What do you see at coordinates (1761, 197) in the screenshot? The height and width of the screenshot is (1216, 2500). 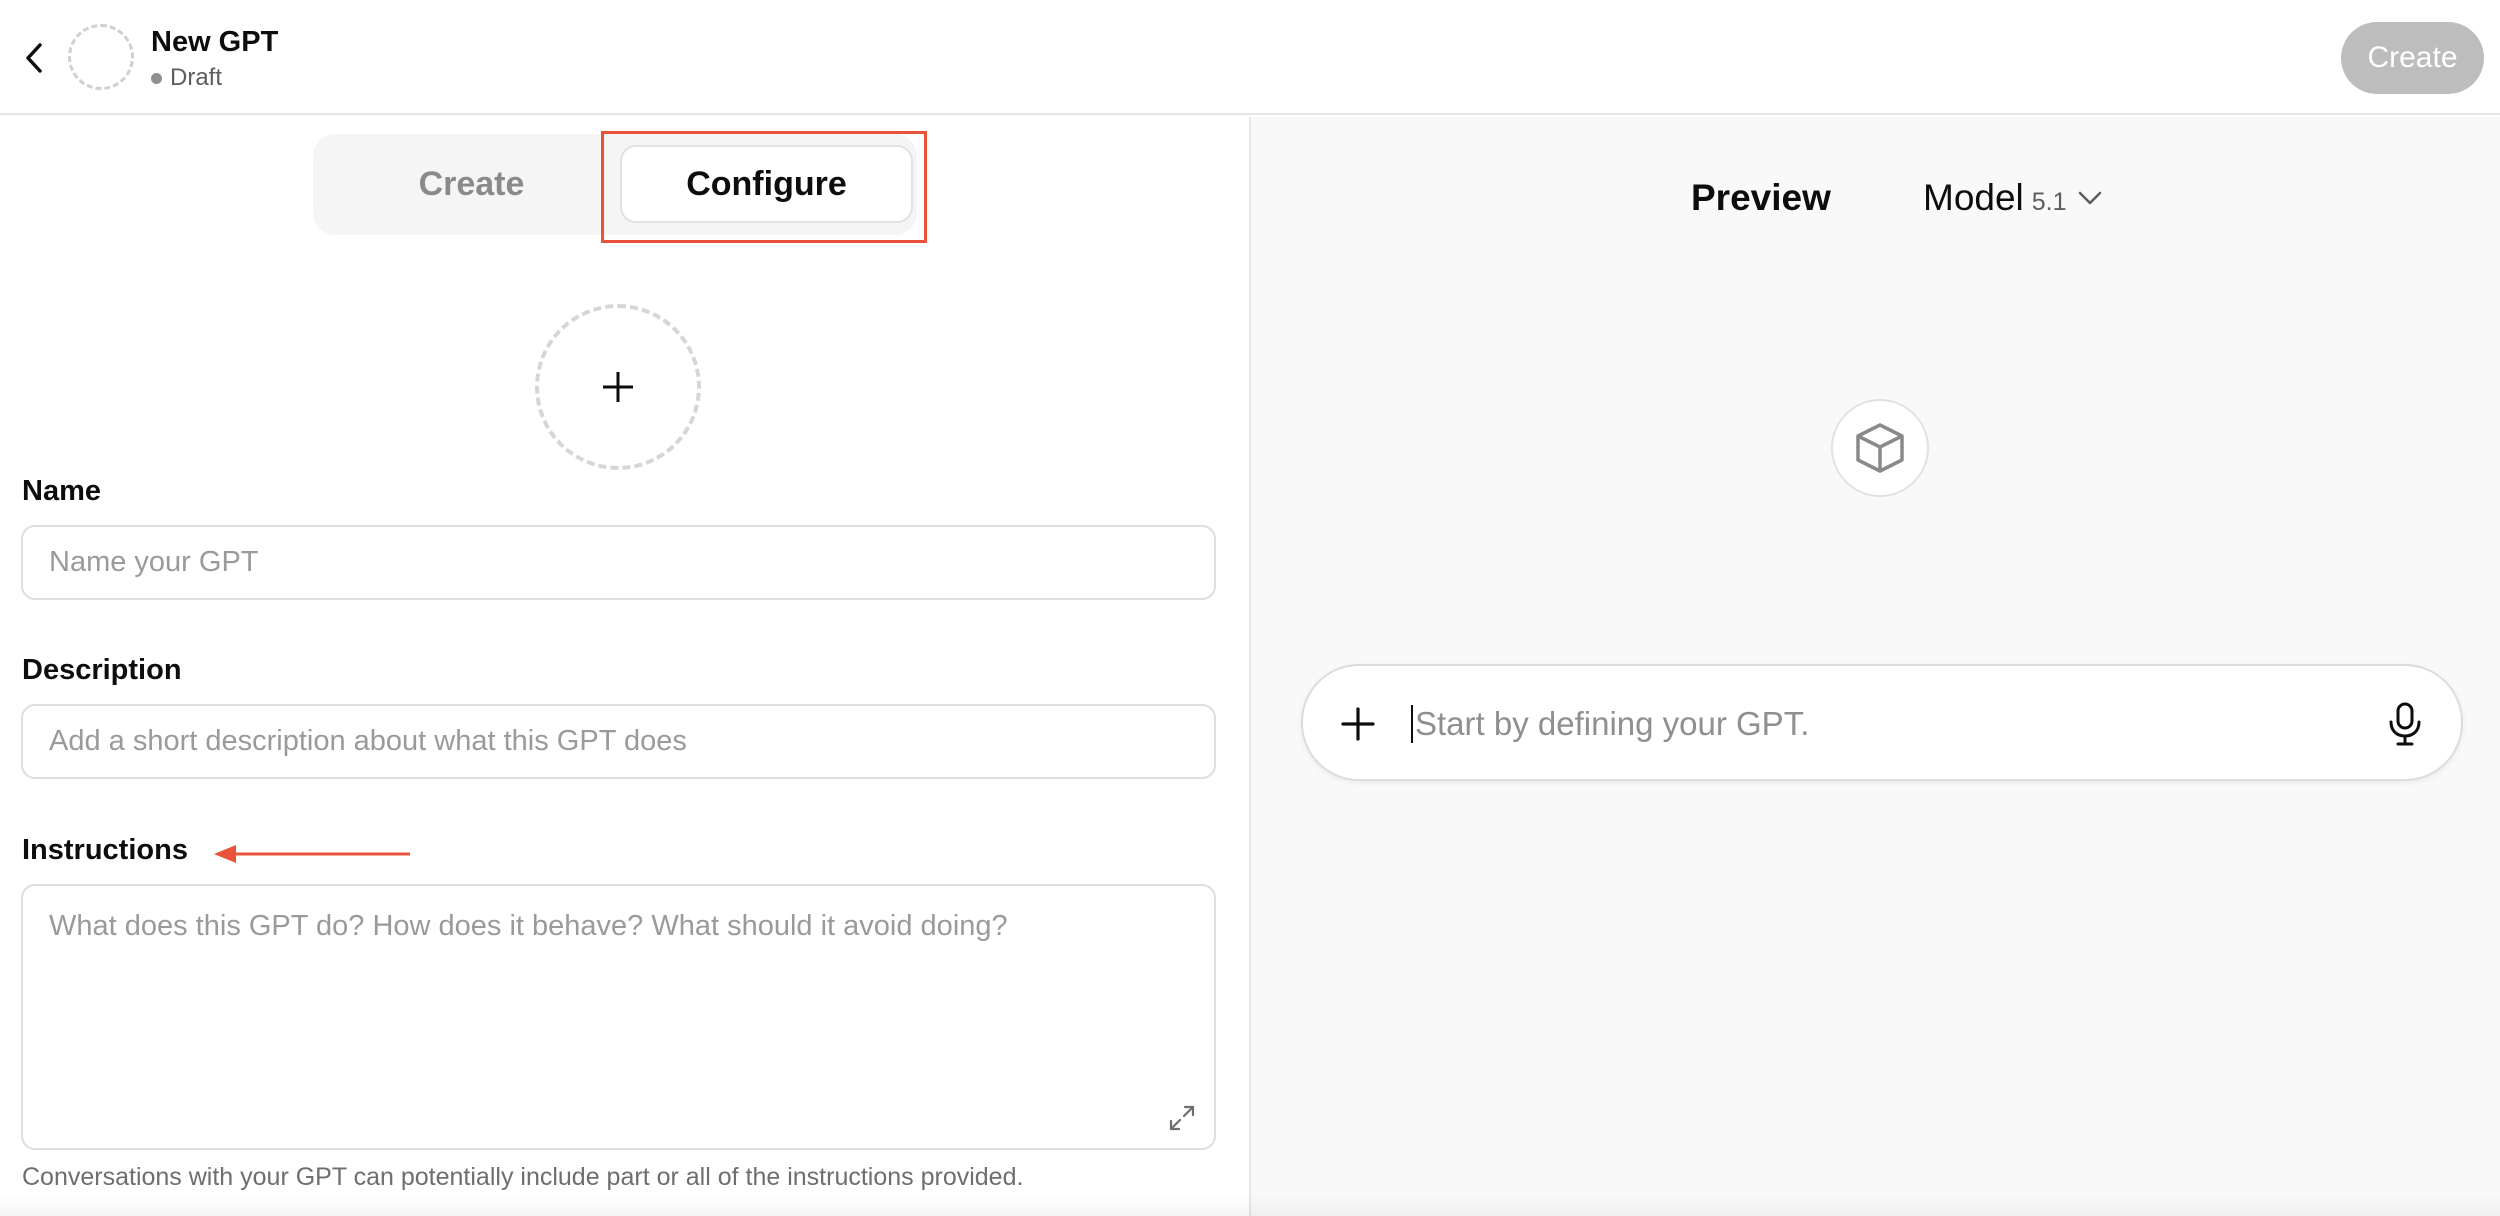 I see `preview-title: Preview` at bounding box center [1761, 197].